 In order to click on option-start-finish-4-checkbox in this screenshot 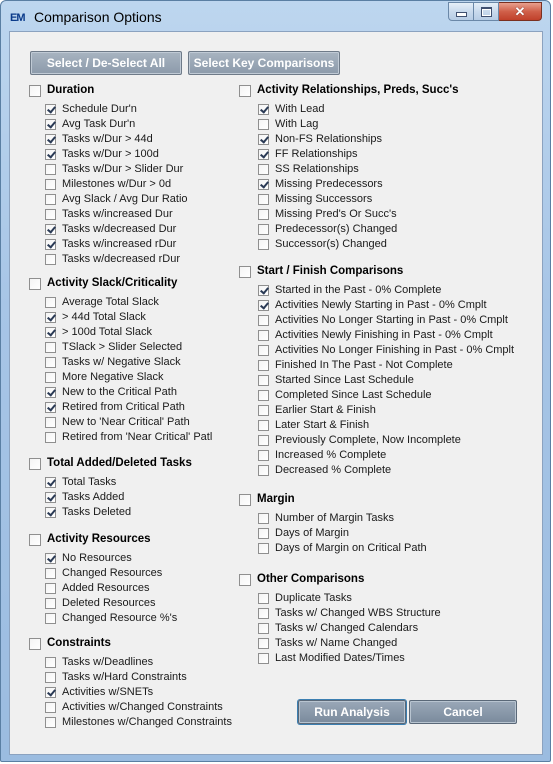, I will do `click(263, 350)`.